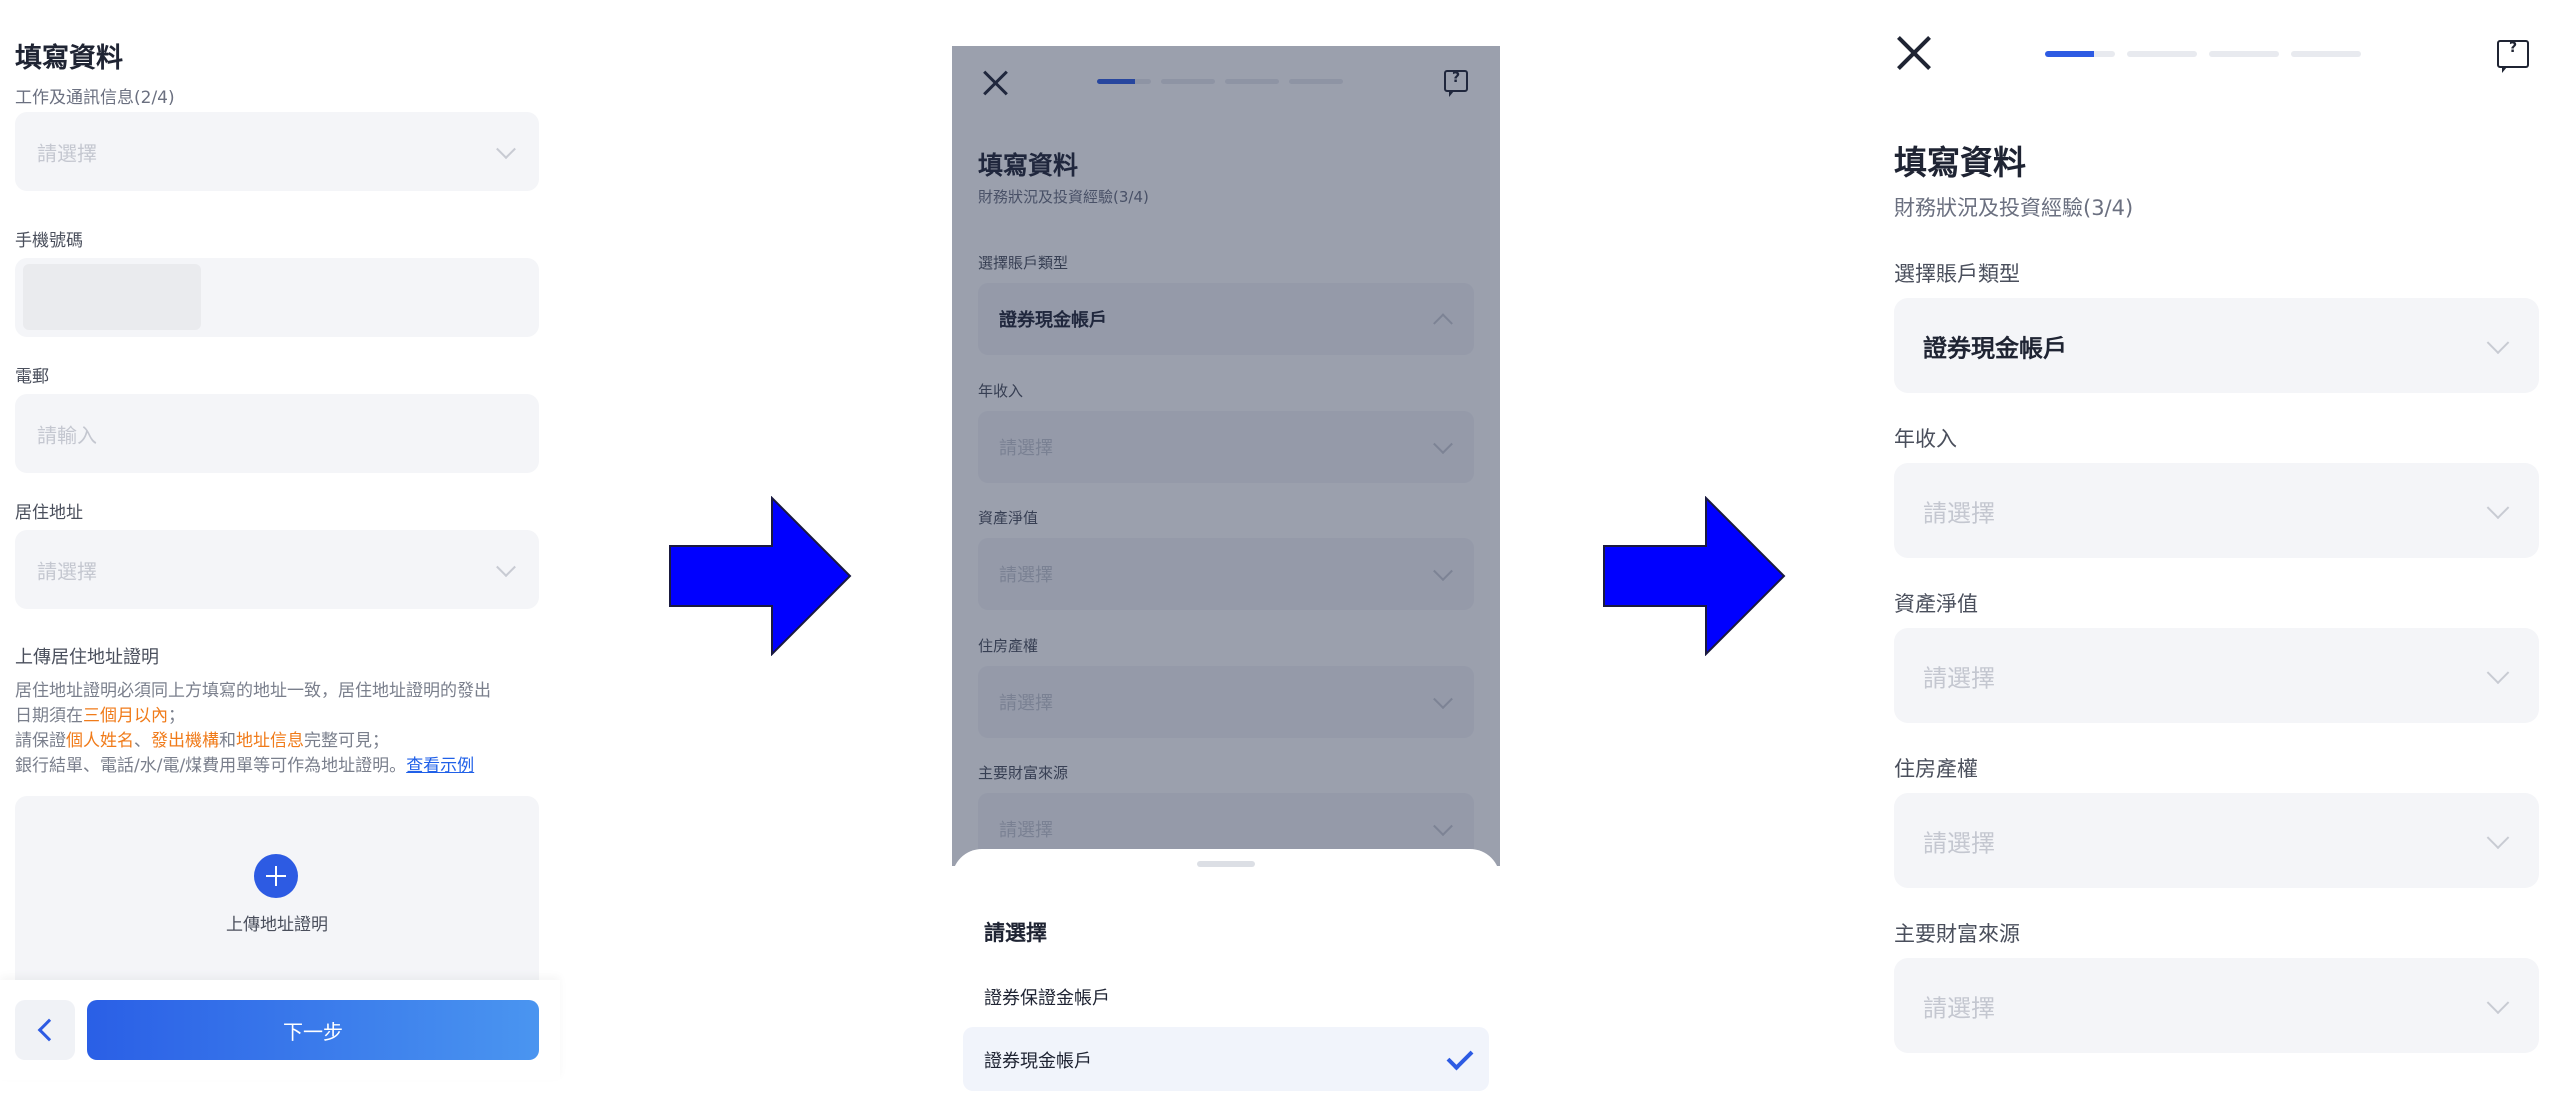  I want to click on email-placeholder: 請輸入, so click(67, 435).